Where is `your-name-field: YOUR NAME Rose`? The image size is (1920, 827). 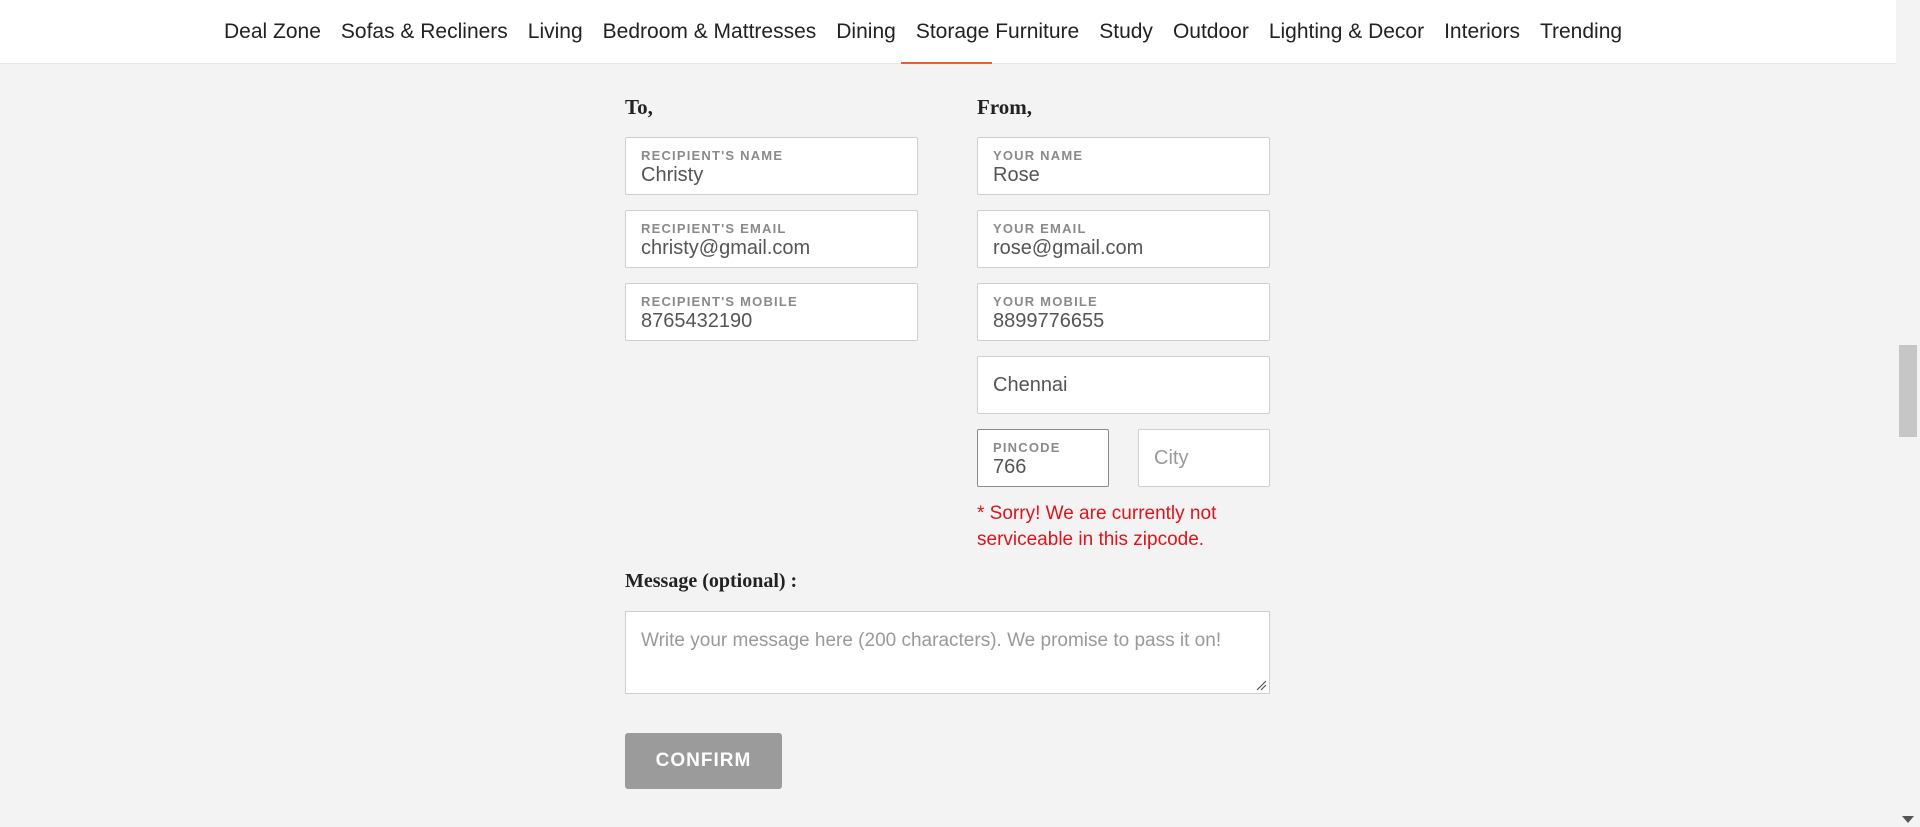
your-name-field: YOUR NAME Rose is located at coordinates (1123, 166).